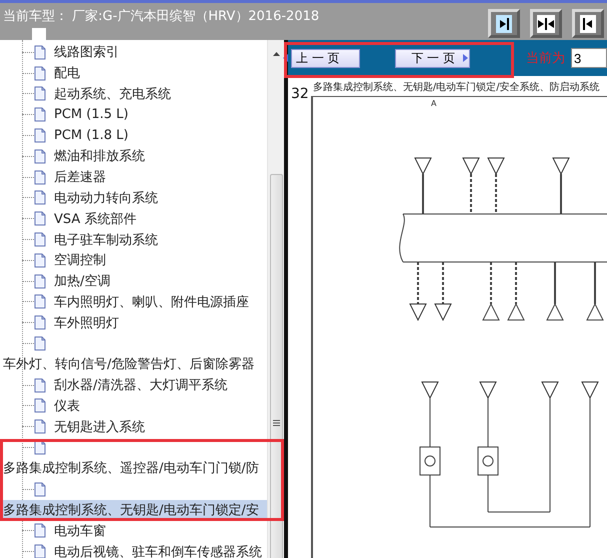 This screenshot has width=607, height=558. Describe the element at coordinates (276, 423) in the screenshot. I see `grip-icon` at that location.